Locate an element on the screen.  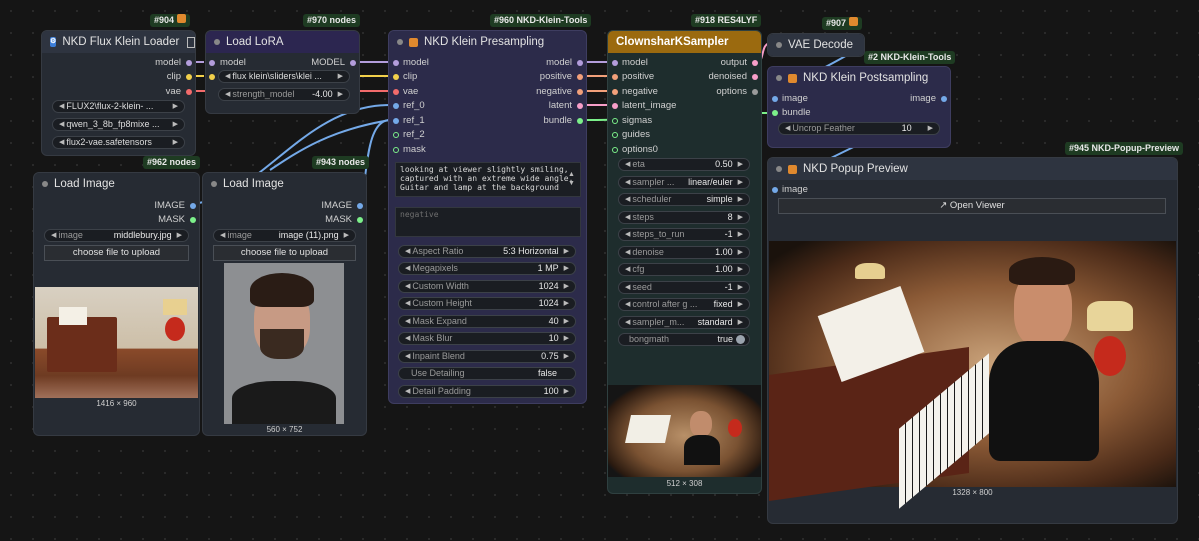
image-select: ◀ image image (11).png ▶ is located at coordinates (284, 235).